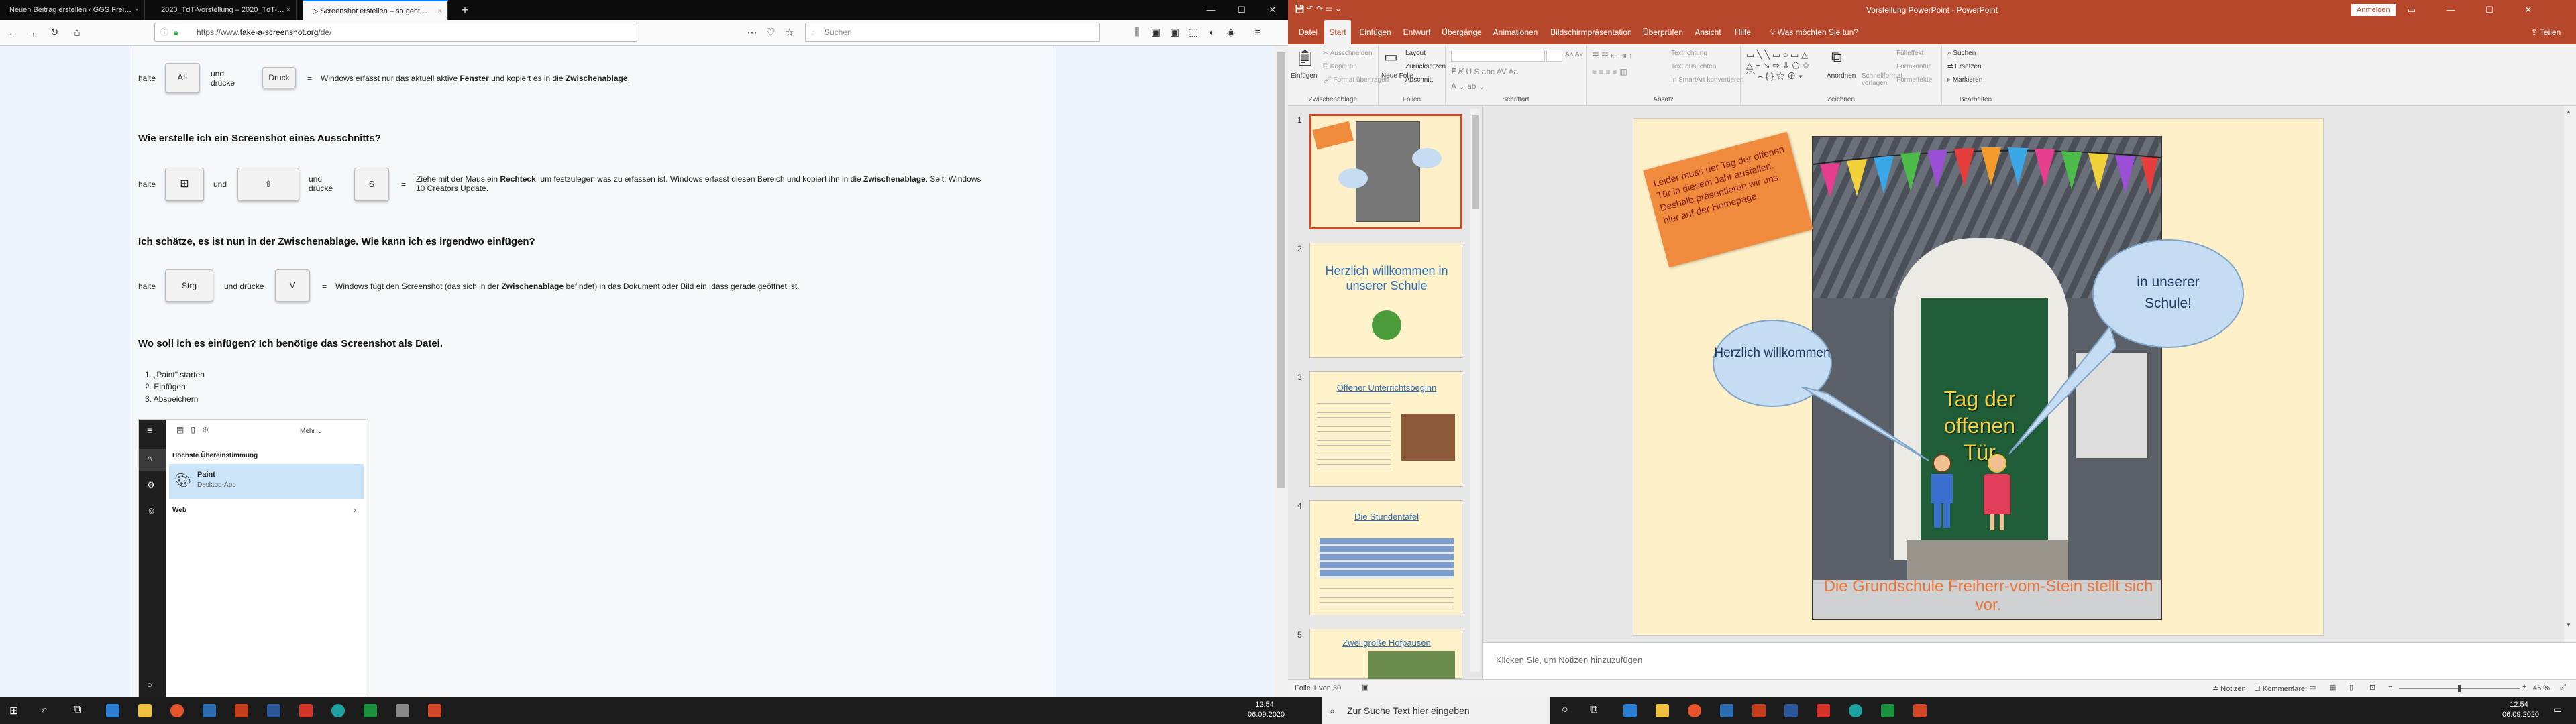 The width and height of the screenshot is (2576, 724). Describe the element at coordinates (224, 10) in the screenshot. I see `tab-2: 2020_TdT-Vorstellung – 2020_TdT-… ×` at that location.